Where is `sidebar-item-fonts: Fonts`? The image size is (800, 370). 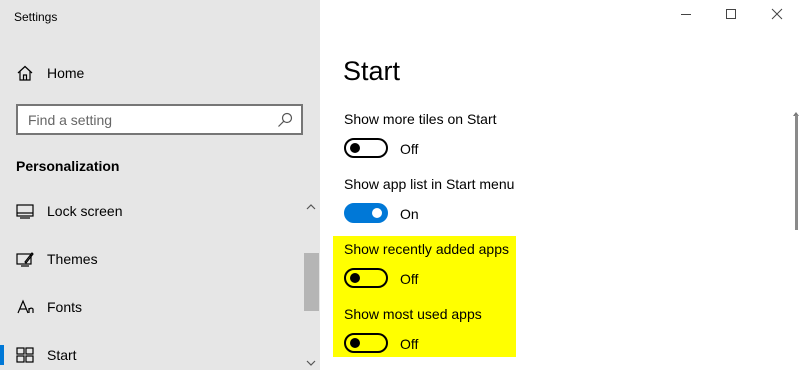 sidebar-item-fonts: Fonts is located at coordinates (160, 307).